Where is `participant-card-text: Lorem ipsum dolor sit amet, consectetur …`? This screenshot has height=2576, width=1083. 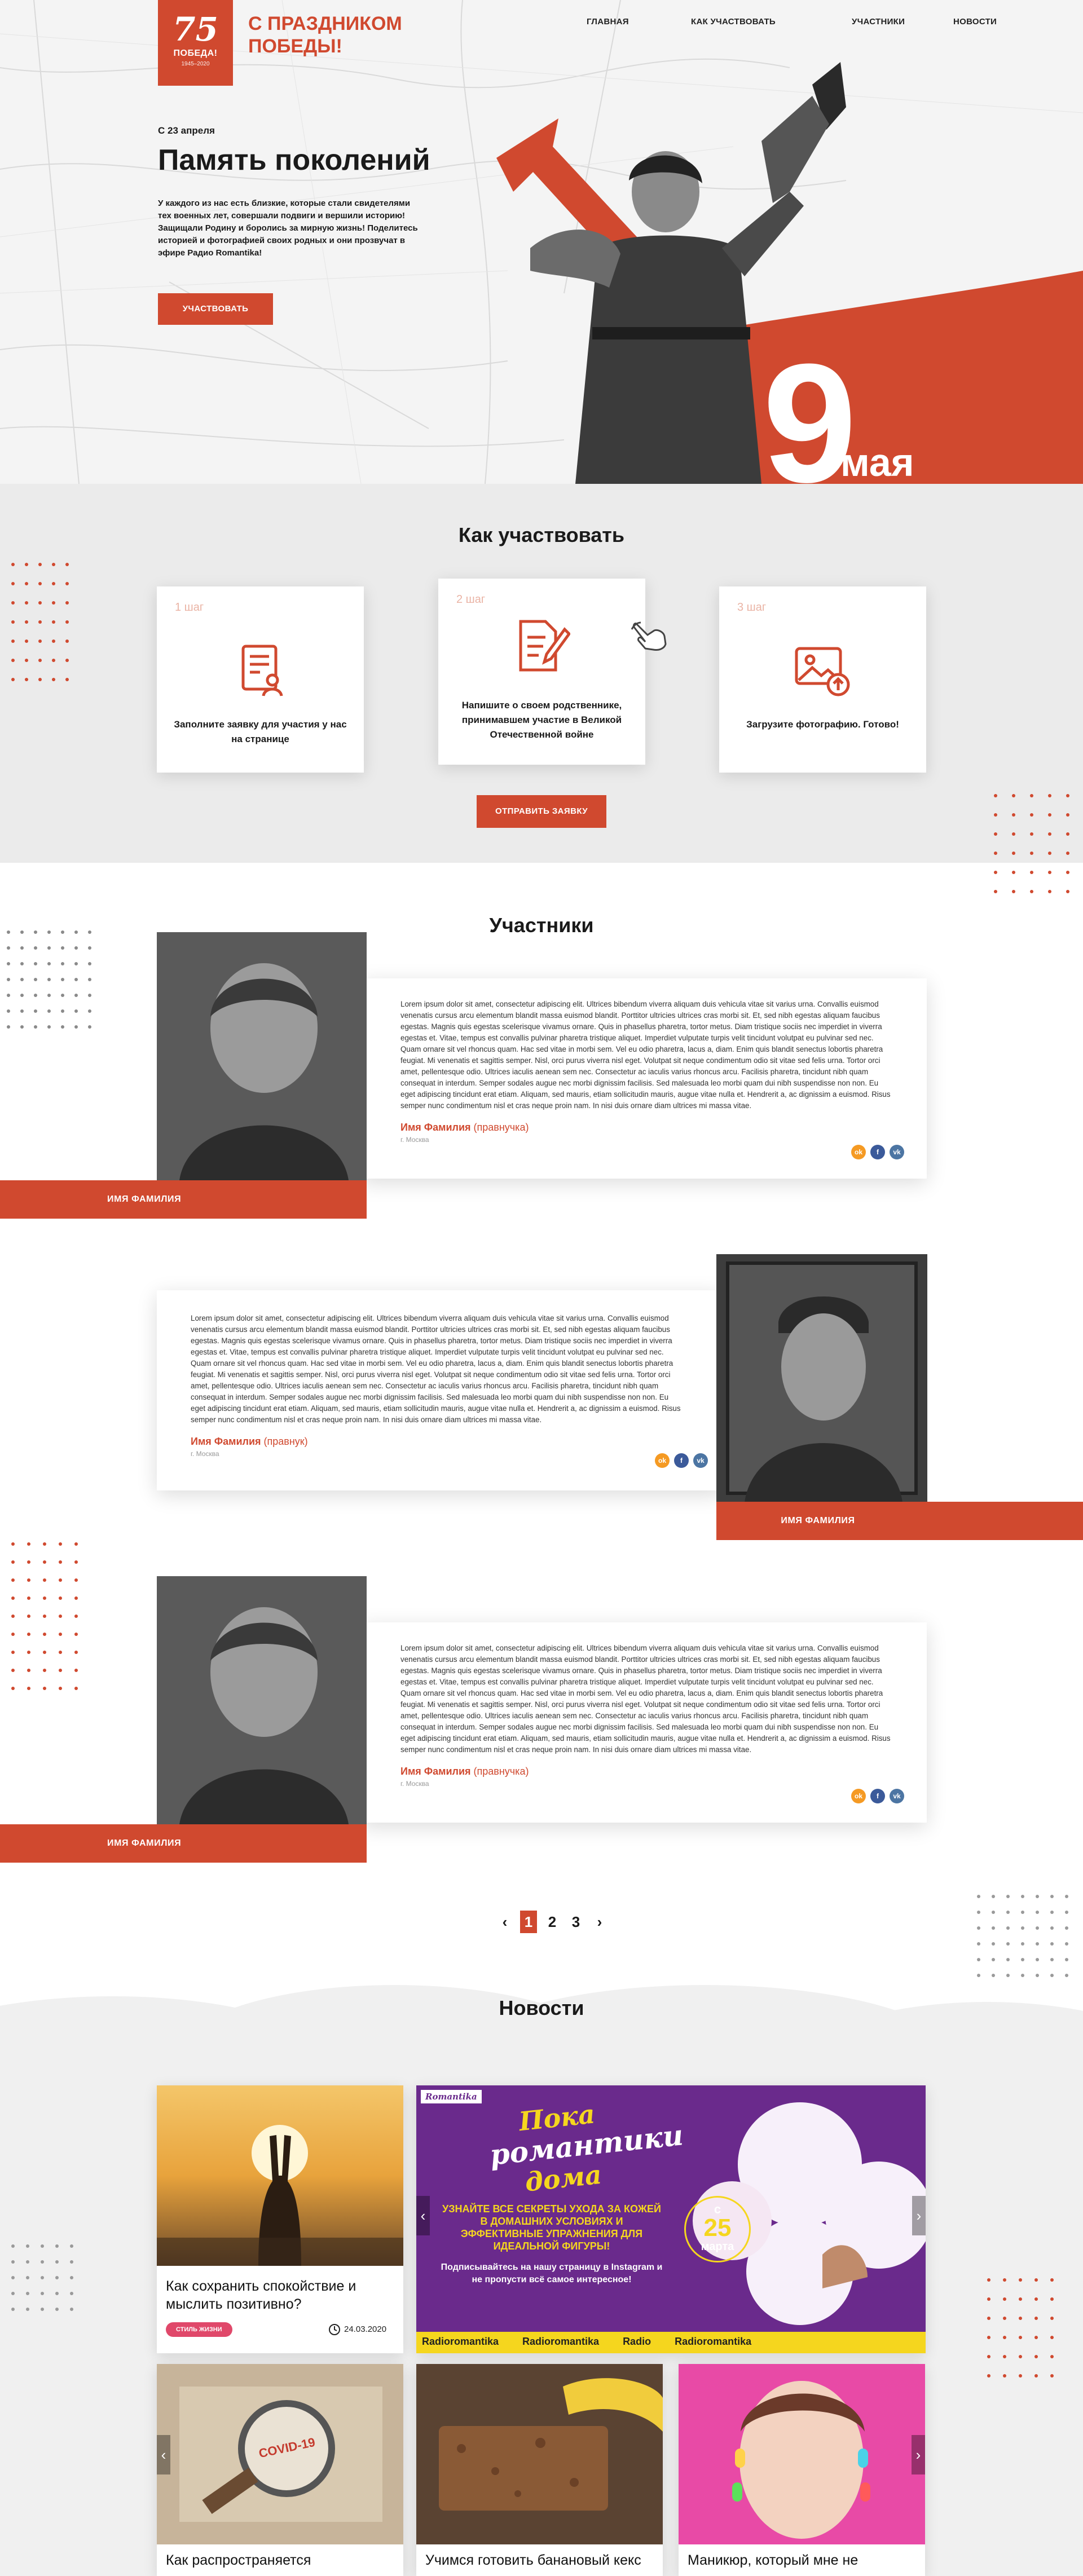 participant-card-text: Lorem ipsum dolor sit amet, consectetur … is located at coordinates (644, 1722).